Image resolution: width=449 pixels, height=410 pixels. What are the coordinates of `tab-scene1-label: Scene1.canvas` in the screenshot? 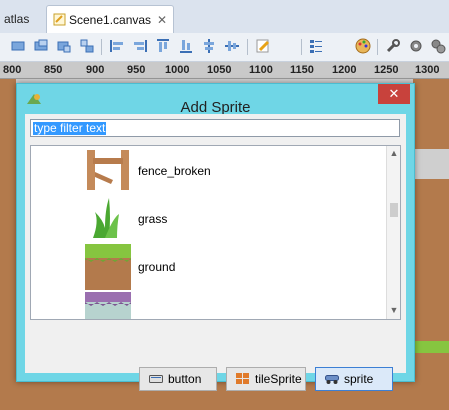 It's located at (110, 20).